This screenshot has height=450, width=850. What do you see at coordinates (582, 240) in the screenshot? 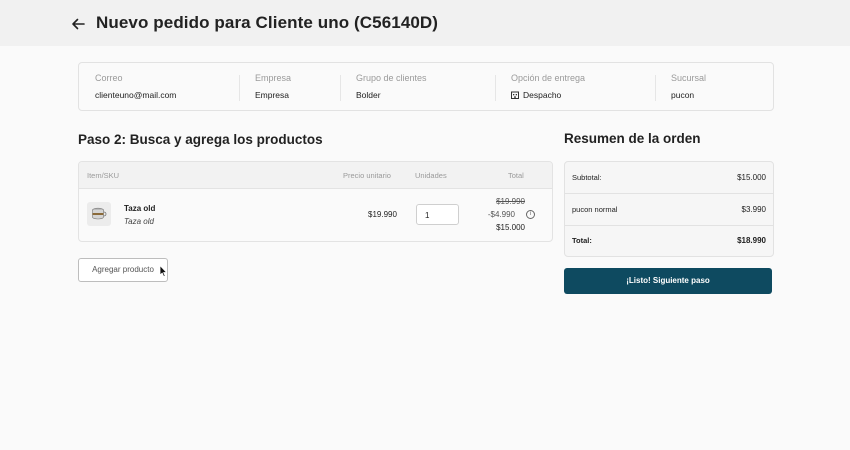
I see `summary-total-label: Total:` at bounding box center [582, 240].